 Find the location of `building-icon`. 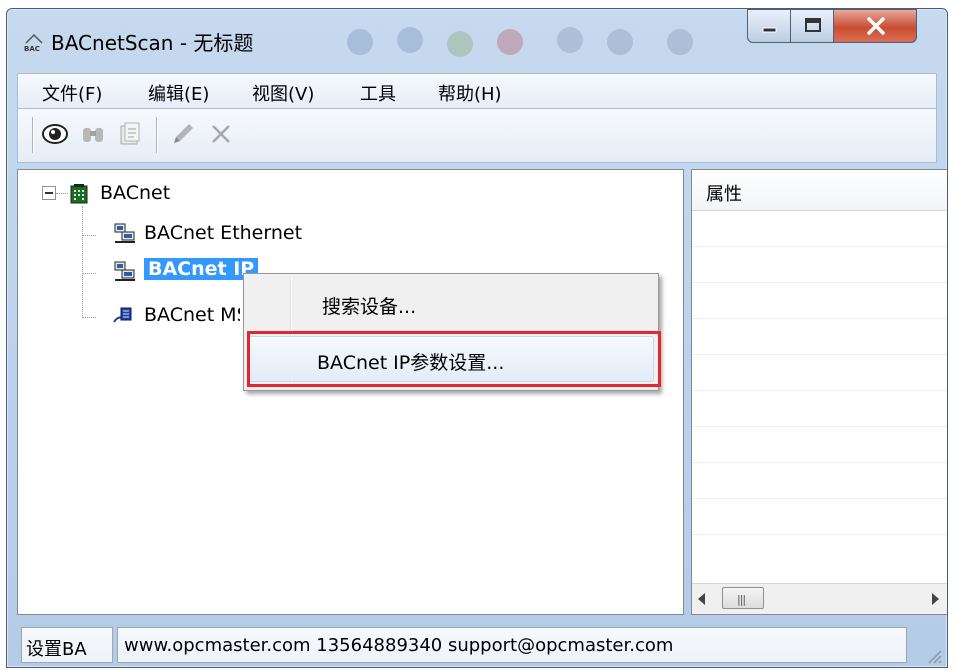

building-icon is located at coordinates (79, 194).